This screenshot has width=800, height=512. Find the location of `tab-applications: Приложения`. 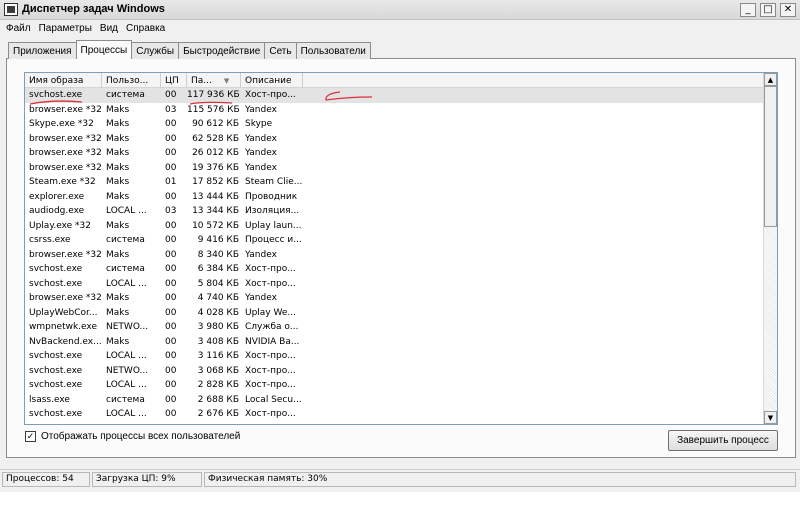

tab-applications: Приложения is located at coordinates (42, 50).